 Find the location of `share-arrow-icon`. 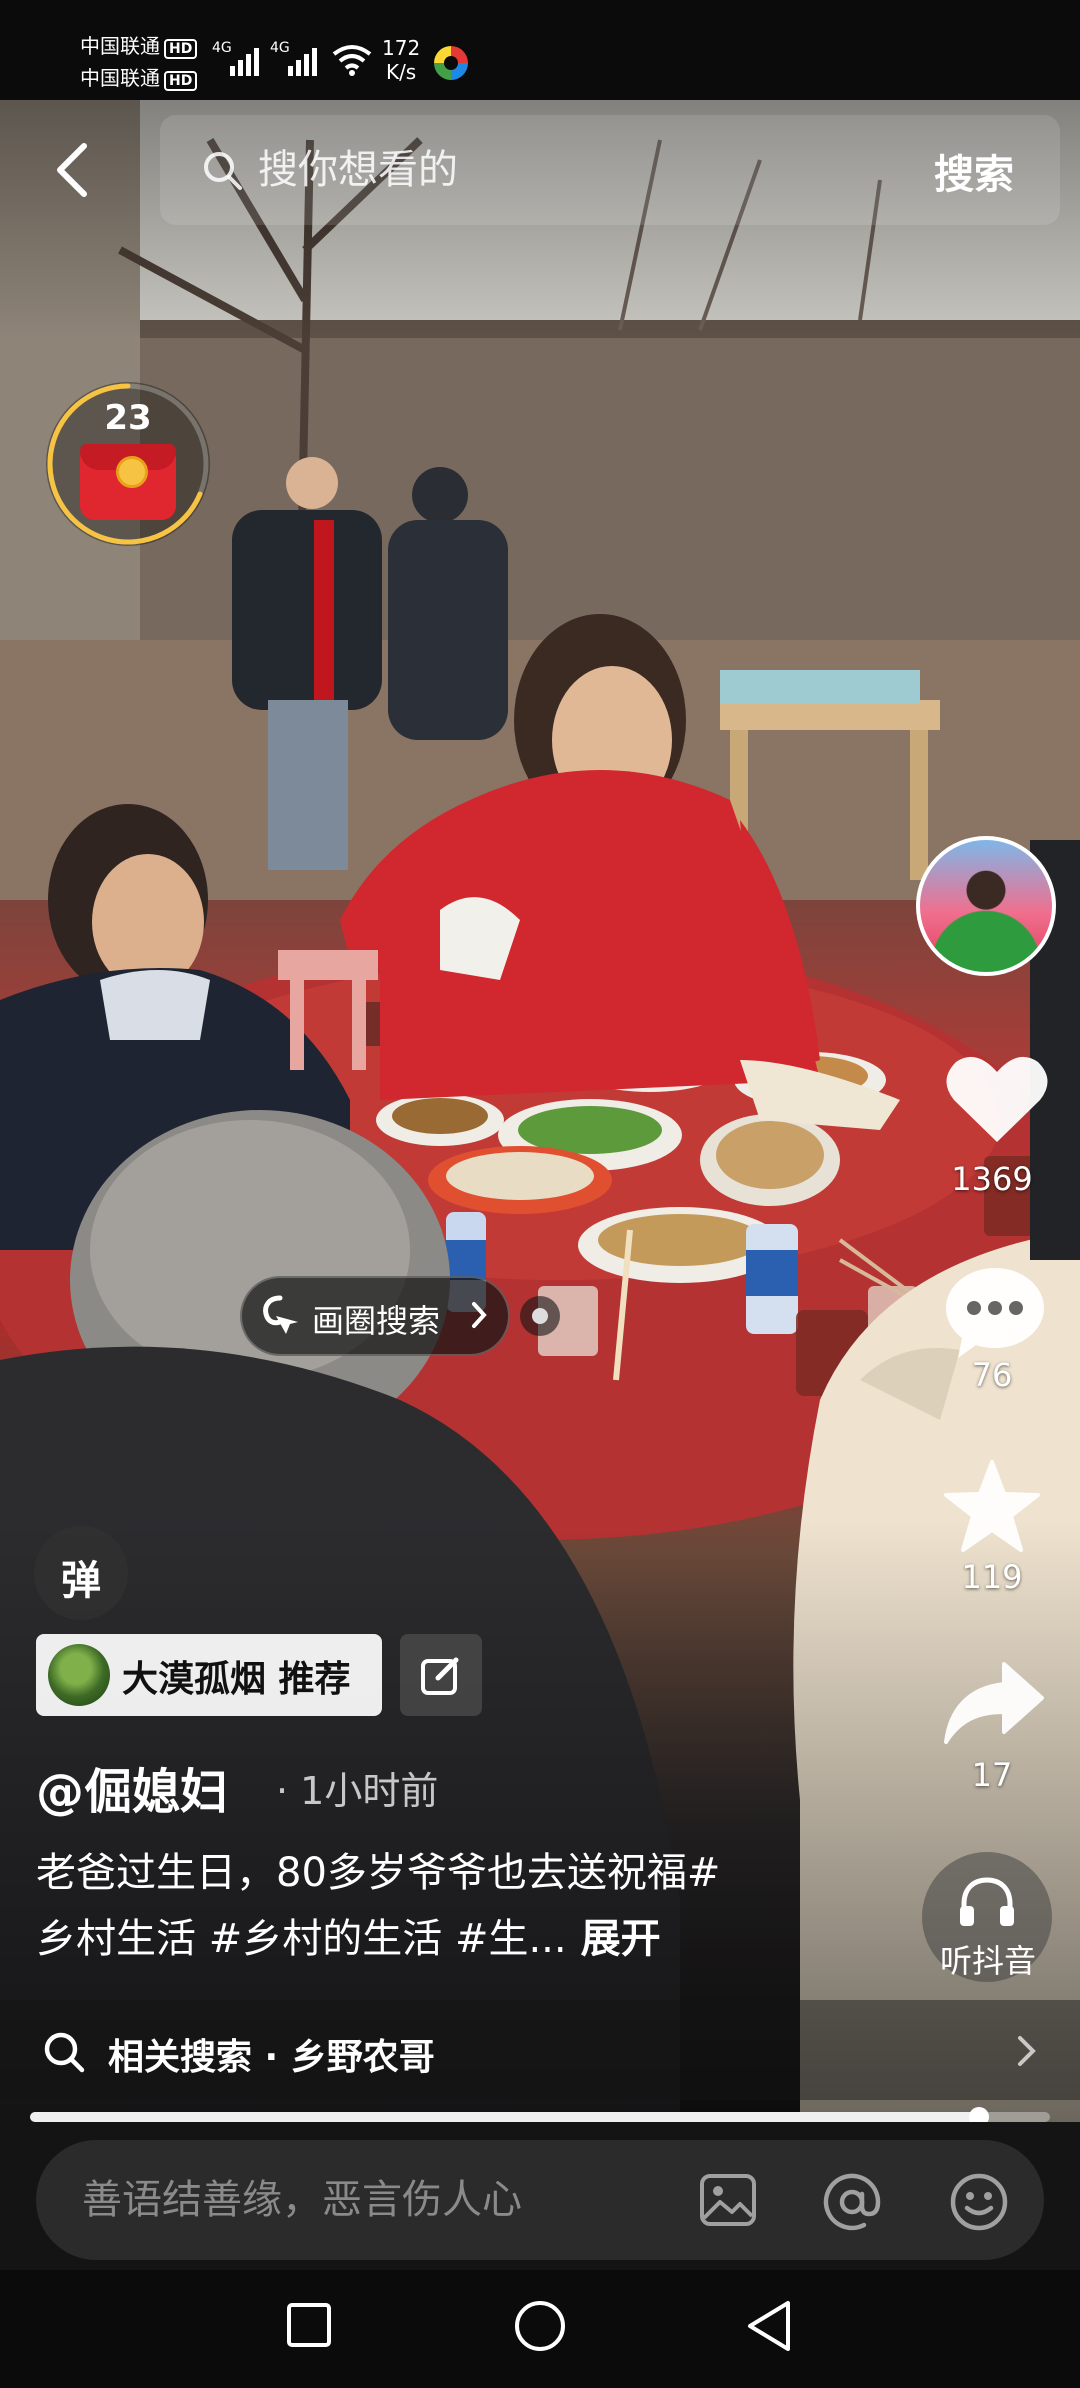

share-arrow-icon is located at coordinates (994, 1703).